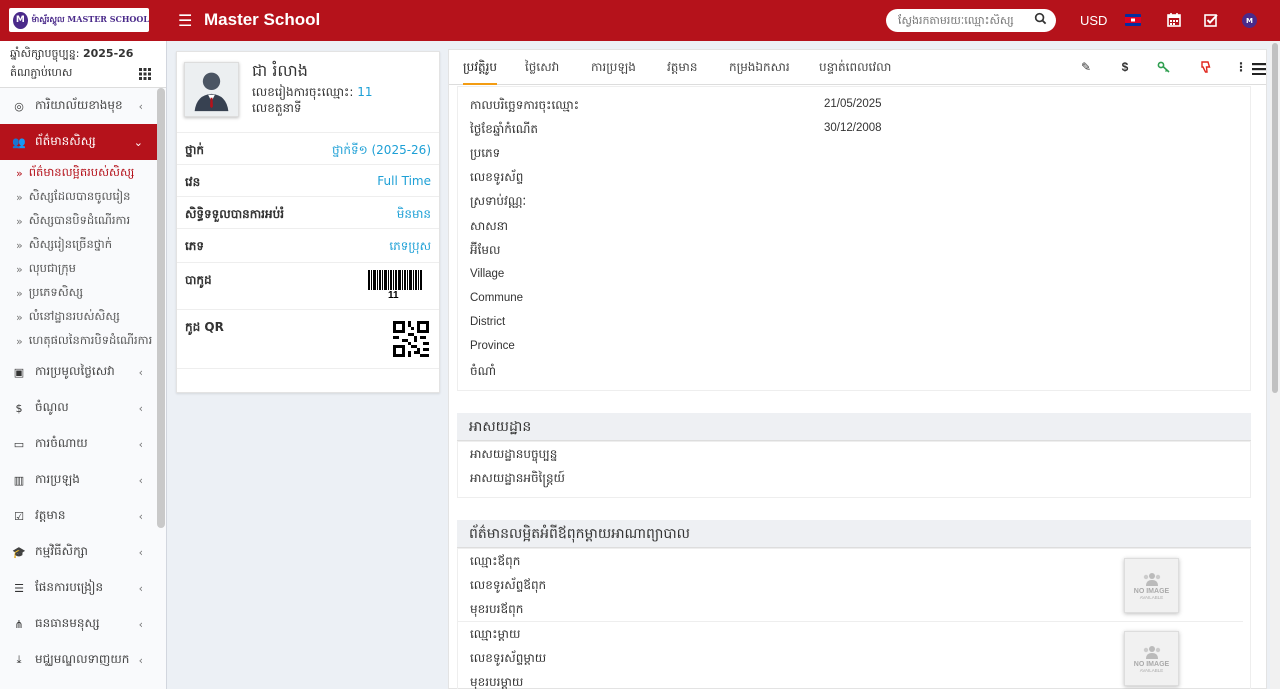  I want to click on sidebar-item-human-resource: ⋔ ធនធានមនុស្ស ‹, so click(78, 624).